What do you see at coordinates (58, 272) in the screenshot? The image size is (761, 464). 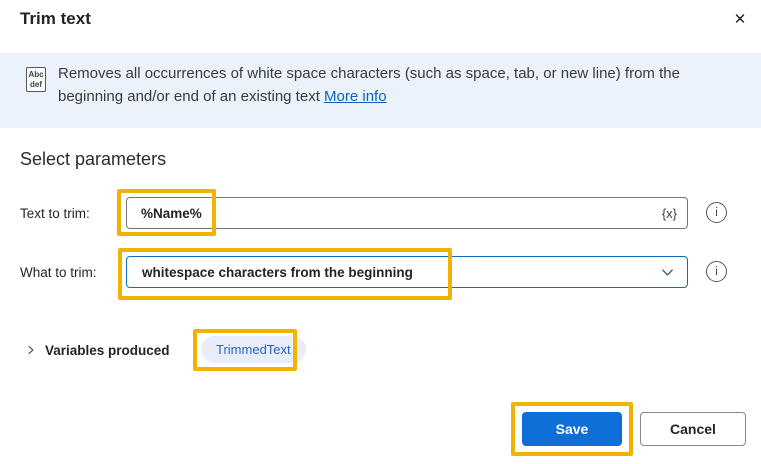 I see `what-to-trim-label: What to trim:` at bounding box center [58, 272].